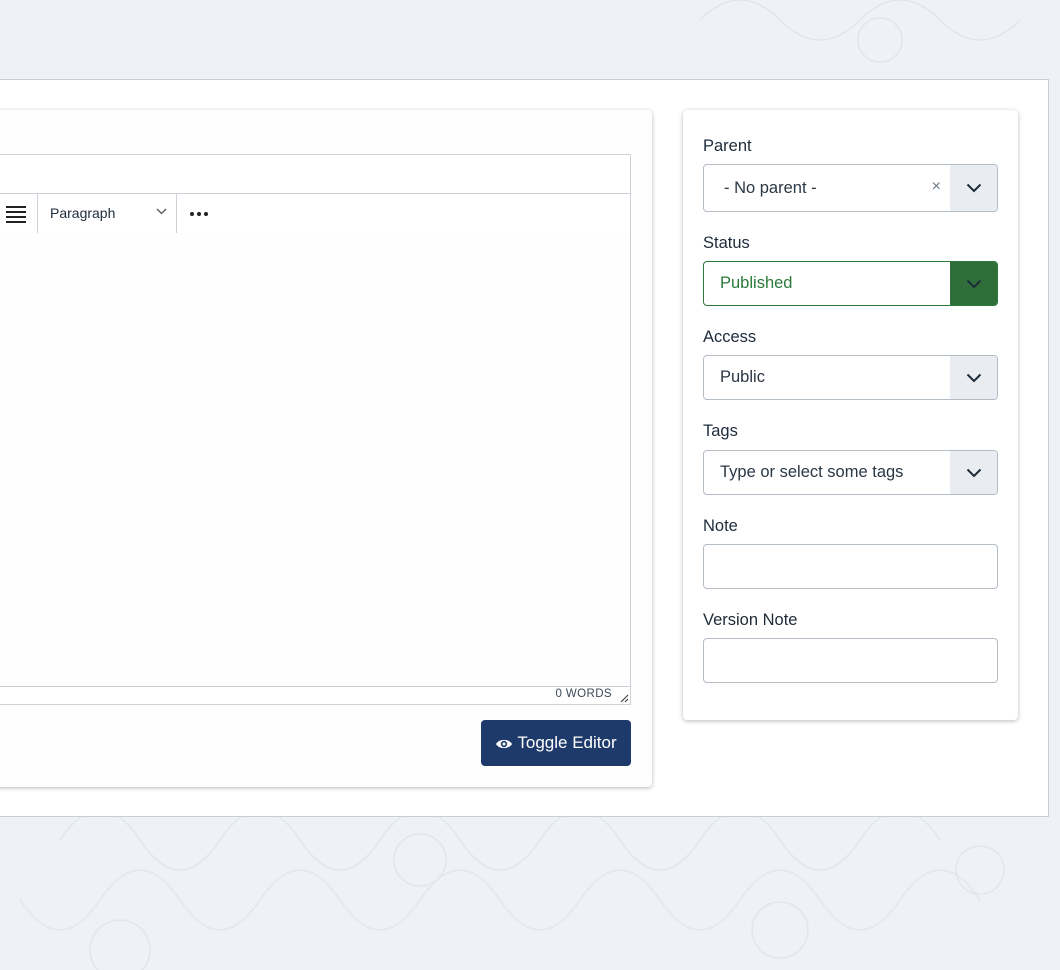 The height and width of the screenshot is (970, 1060). I want to click on access-value: Public, so click(742, 377).